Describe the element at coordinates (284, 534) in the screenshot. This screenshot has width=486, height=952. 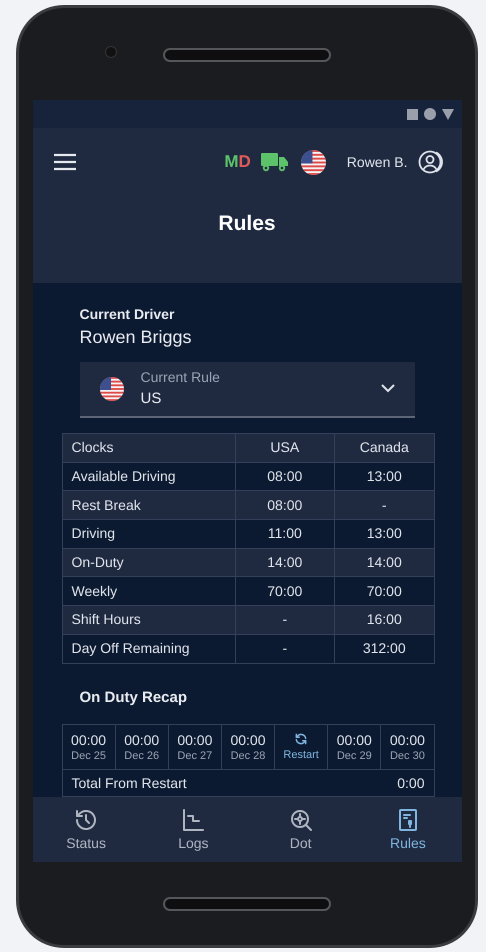
I see `table-cell: 11:00` at that location.